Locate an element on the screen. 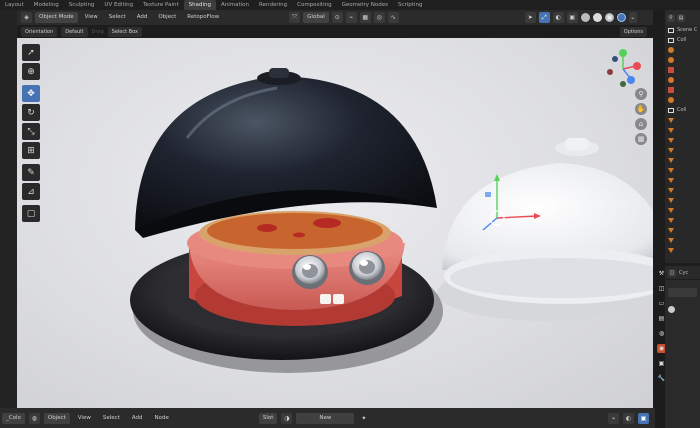 The height and width of the screenshot is (428, 700). menu-retopoflow: RetopoFlow is located at coordinates (203, 17).